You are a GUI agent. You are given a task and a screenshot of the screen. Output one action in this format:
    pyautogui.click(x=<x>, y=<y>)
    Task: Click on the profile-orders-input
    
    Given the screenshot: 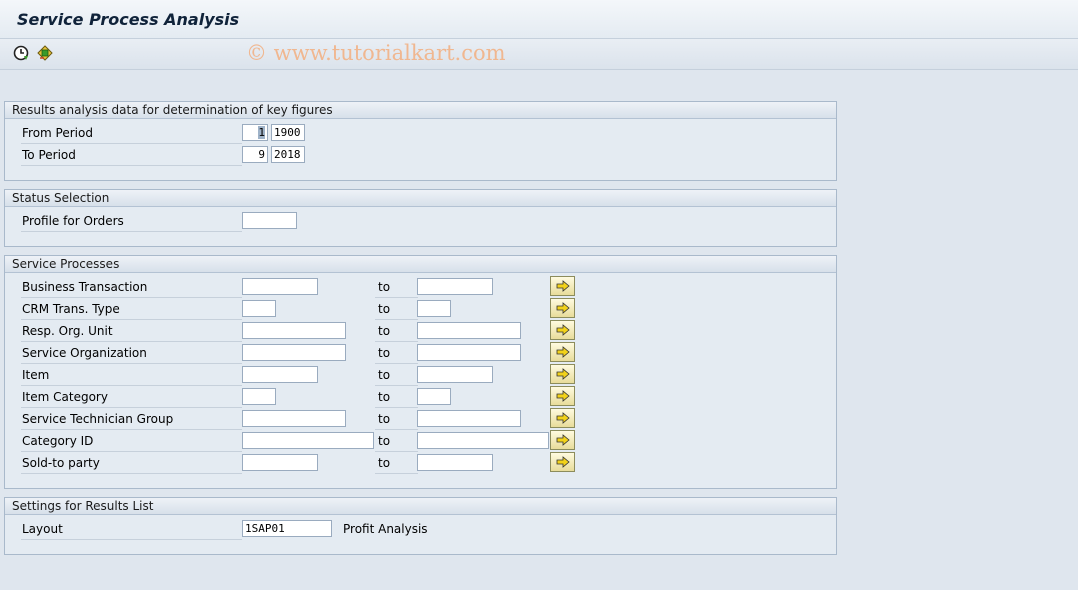 What is the action you would take?
    pyautogui.click(x=269, y=220)
    